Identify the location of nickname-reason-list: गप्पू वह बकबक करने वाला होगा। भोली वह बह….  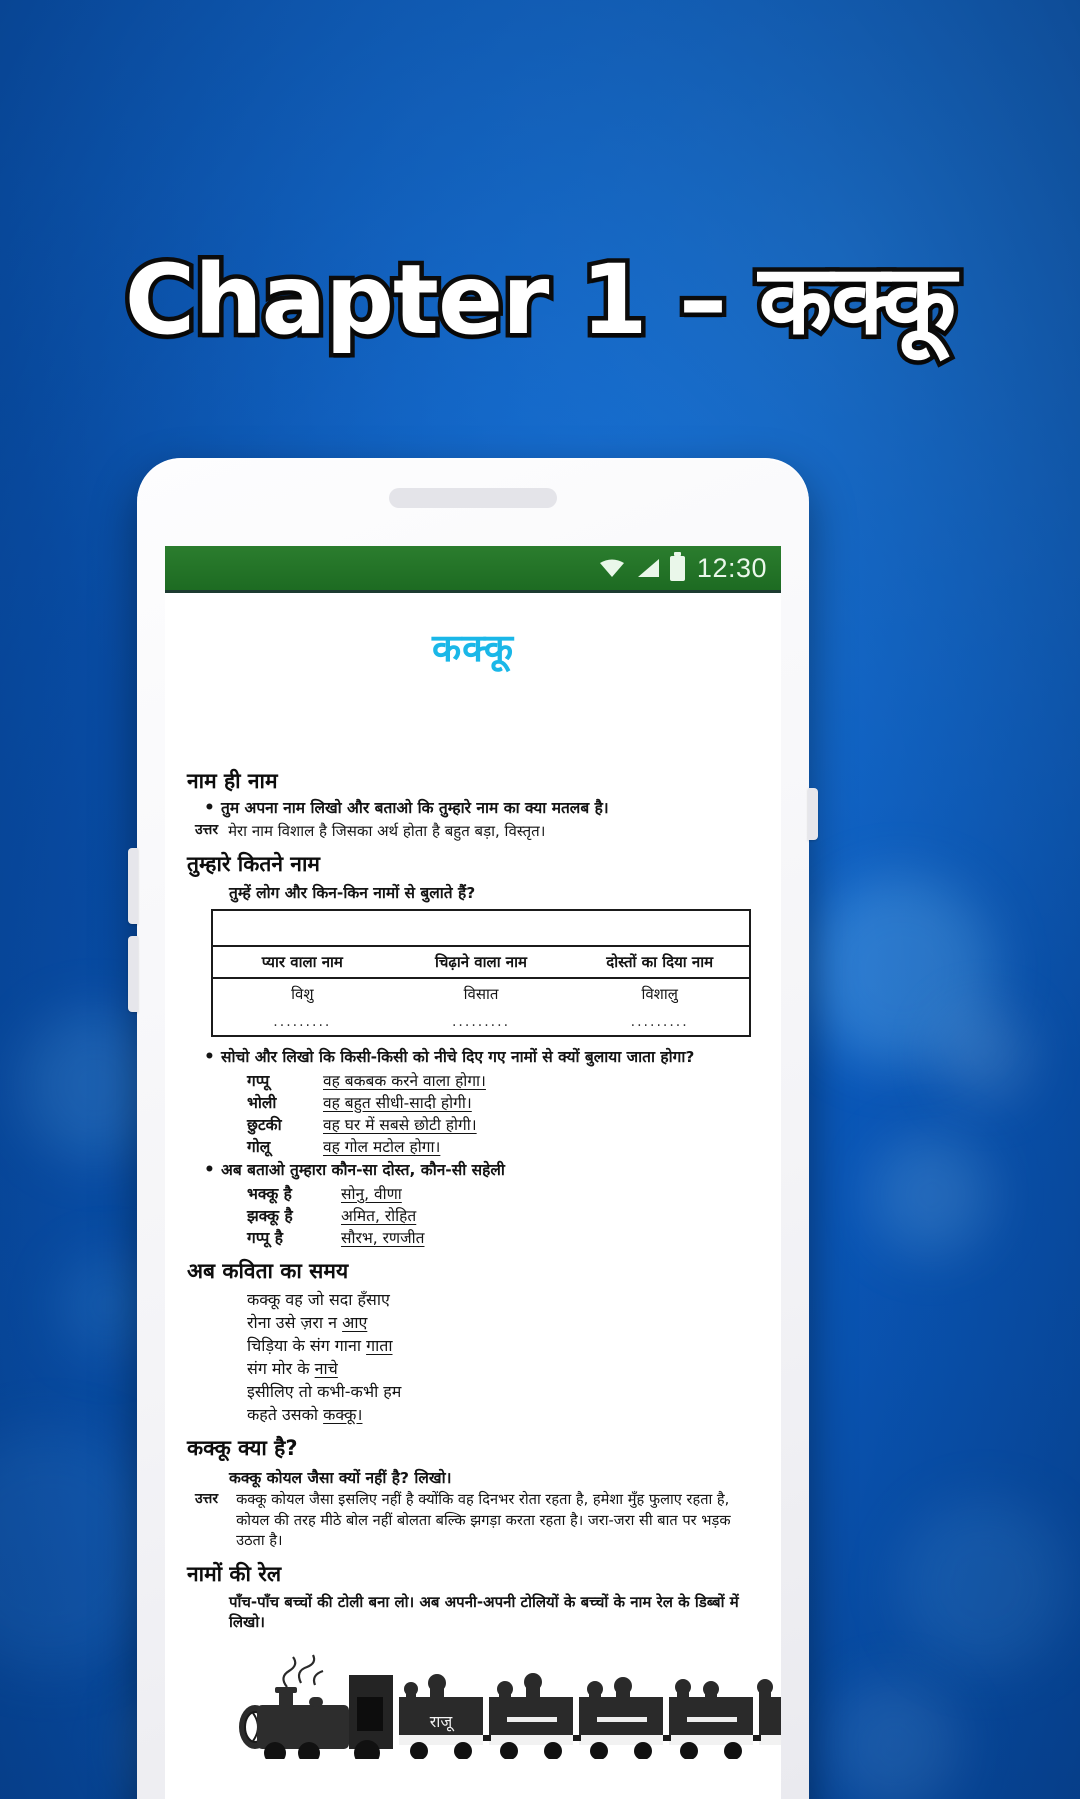
(503, 1114).